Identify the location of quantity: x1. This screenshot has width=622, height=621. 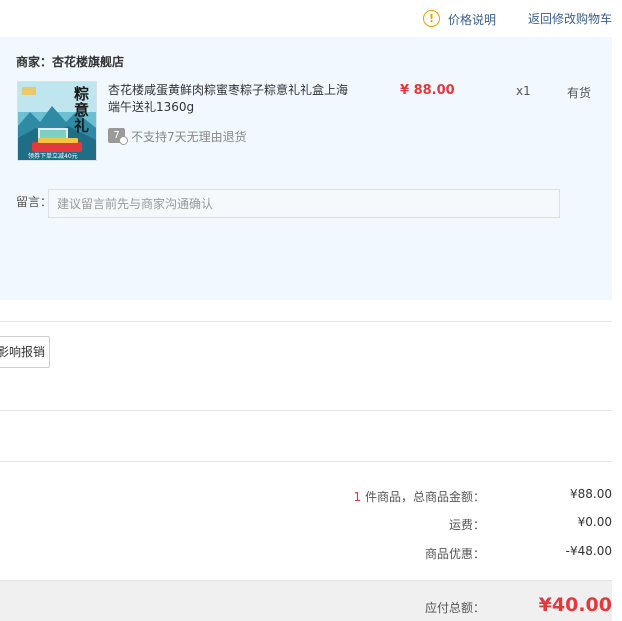
(523, 91).